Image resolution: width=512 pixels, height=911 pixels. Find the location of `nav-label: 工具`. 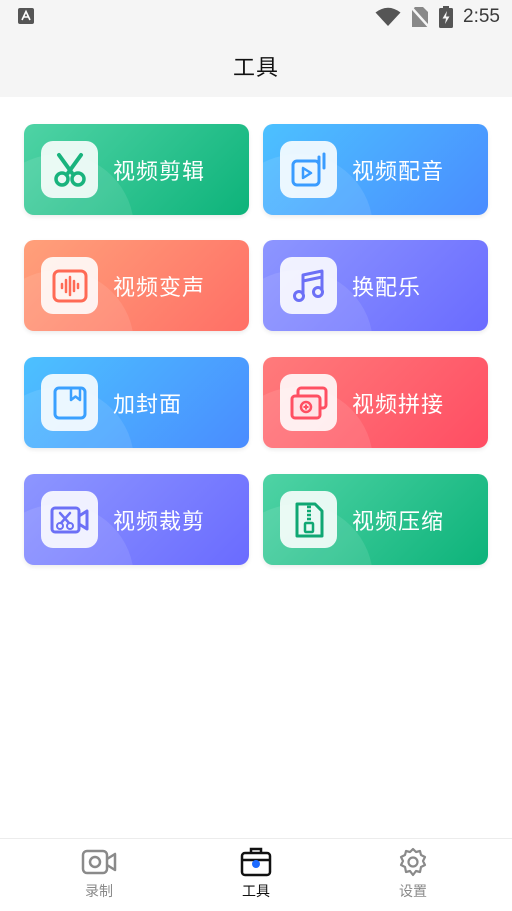

nav-label: 工具 is located at coordinates (256, 892).